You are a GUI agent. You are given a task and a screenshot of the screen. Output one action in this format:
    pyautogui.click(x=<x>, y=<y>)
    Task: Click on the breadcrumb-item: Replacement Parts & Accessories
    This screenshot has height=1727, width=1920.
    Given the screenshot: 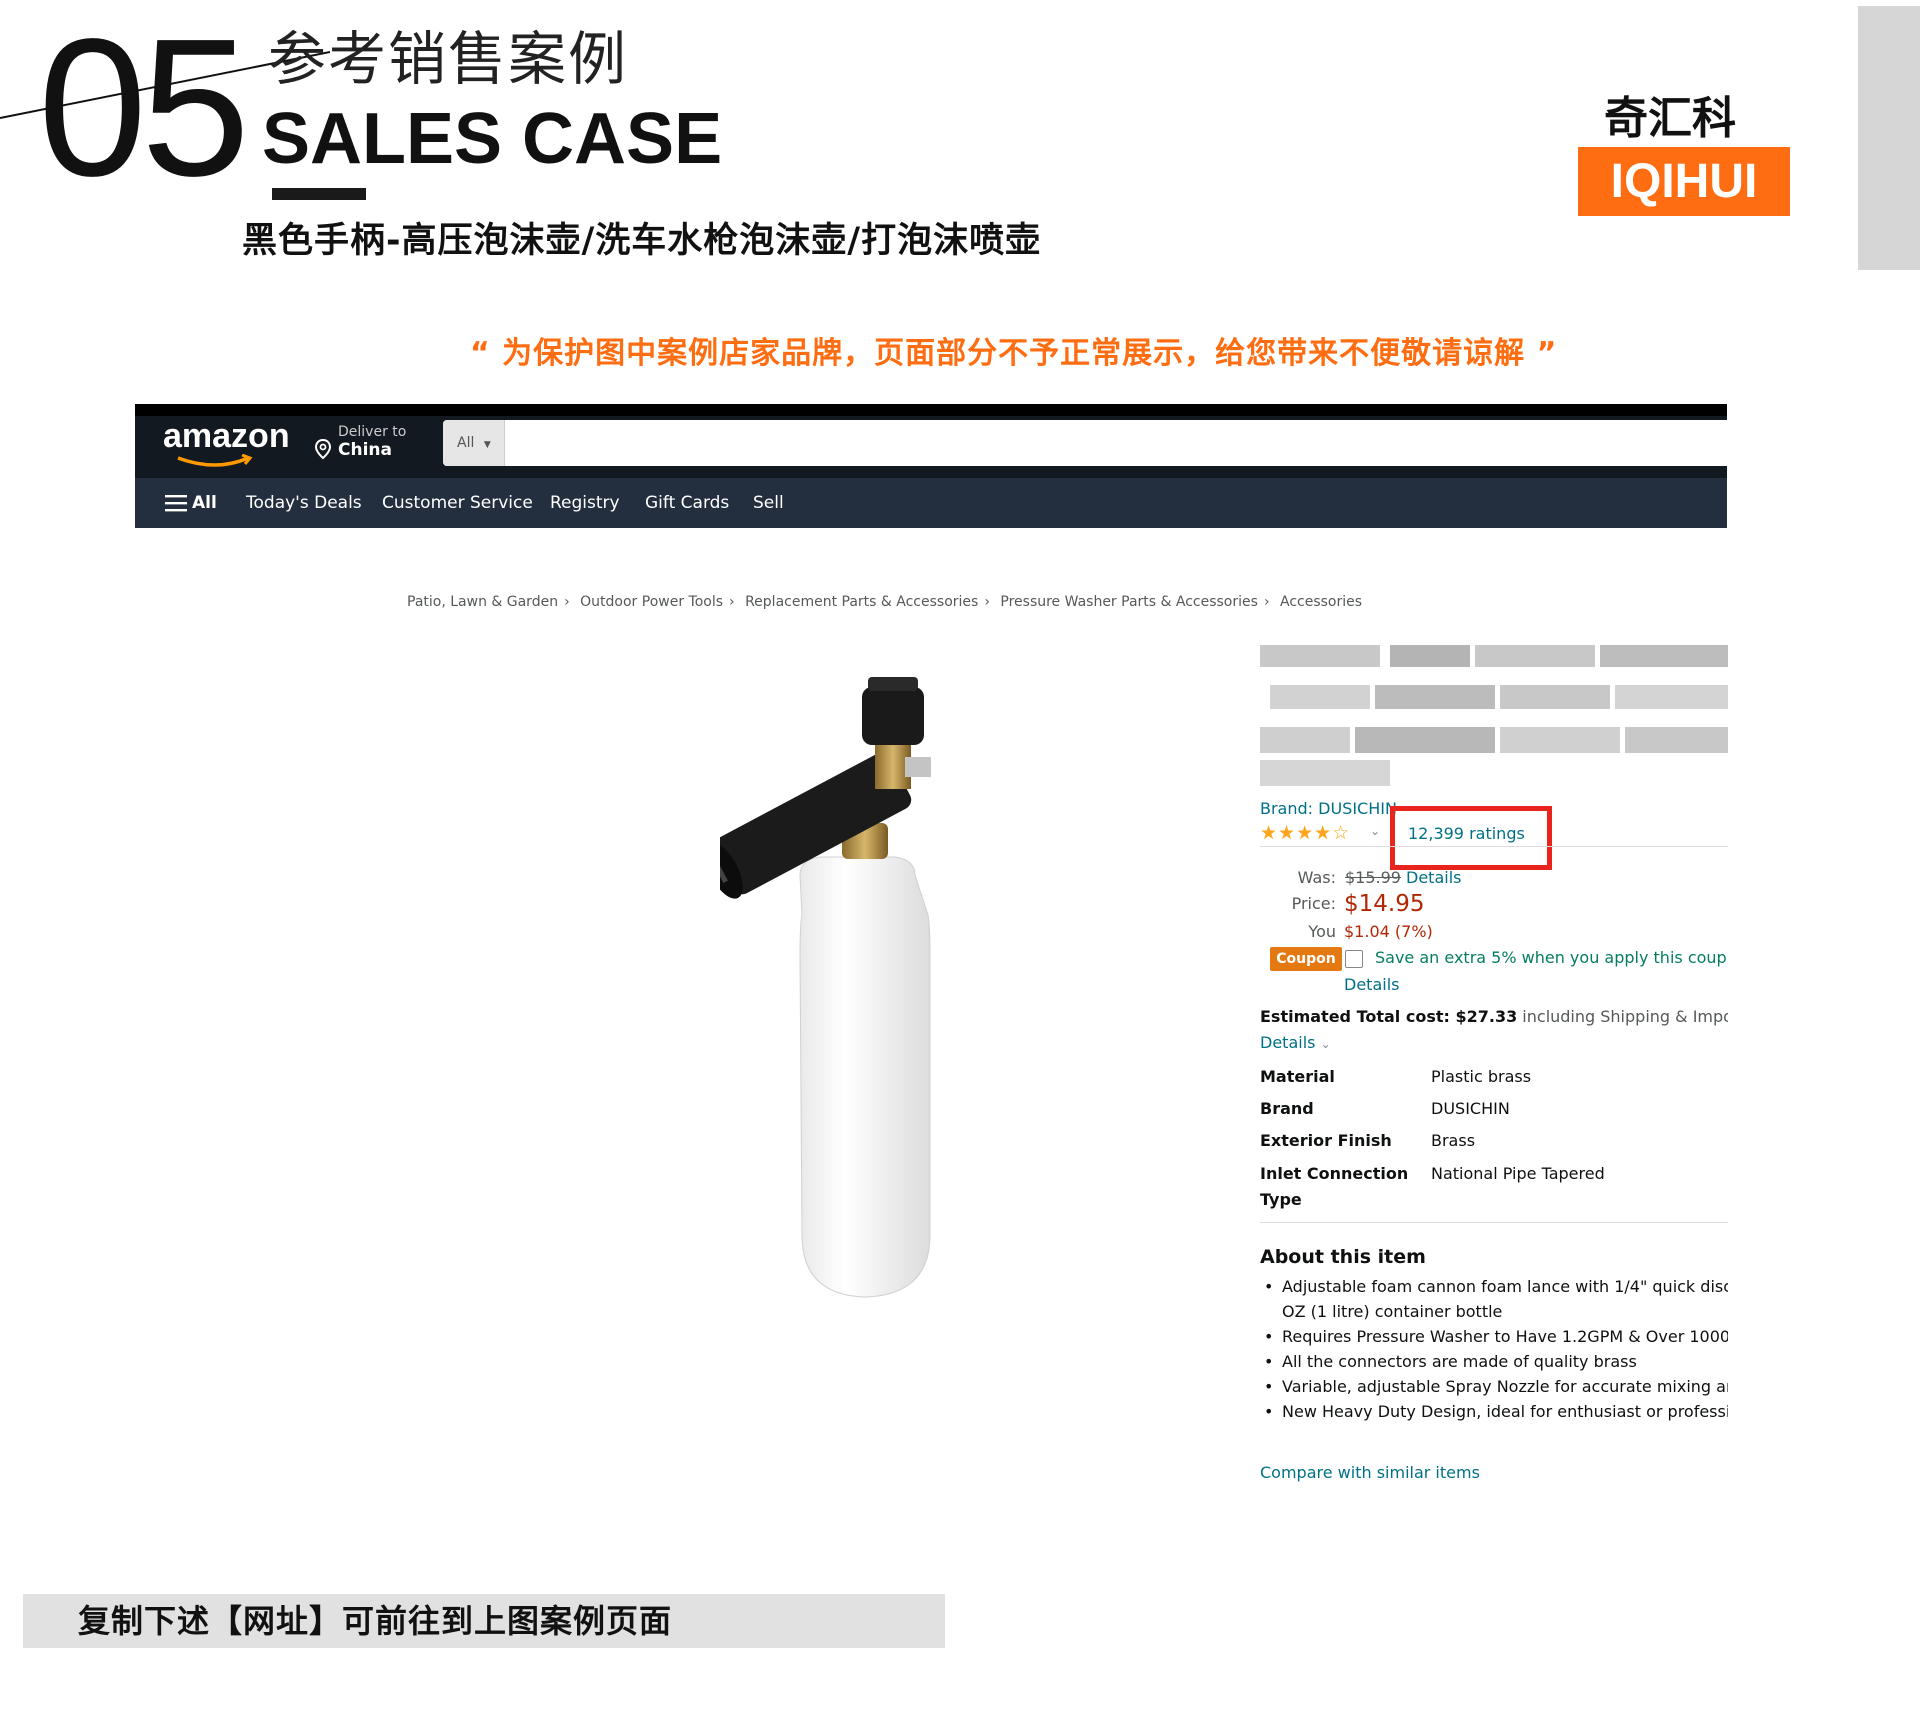 What is the action you would take?
    pyautogui.click(x=861, y=602)
    